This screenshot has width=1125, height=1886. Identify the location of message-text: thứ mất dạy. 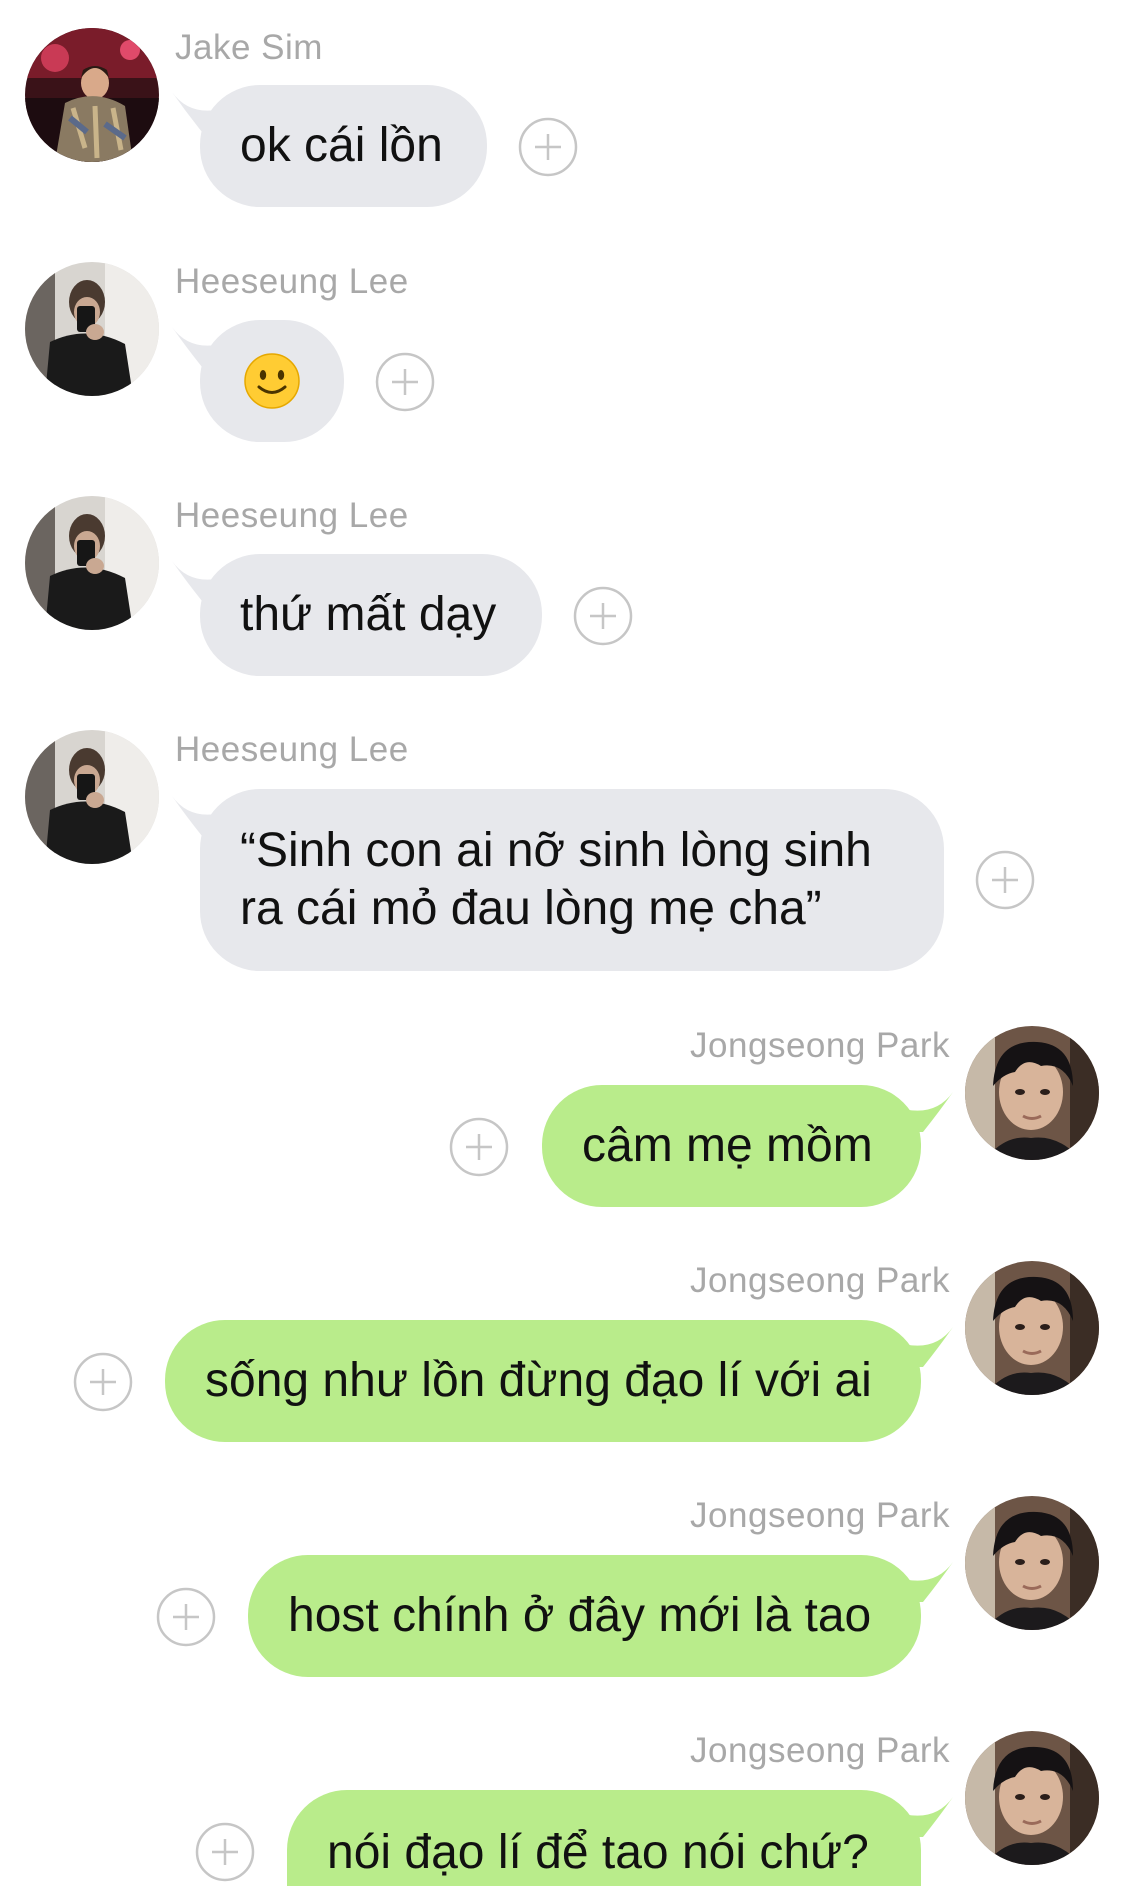
(368, 614).